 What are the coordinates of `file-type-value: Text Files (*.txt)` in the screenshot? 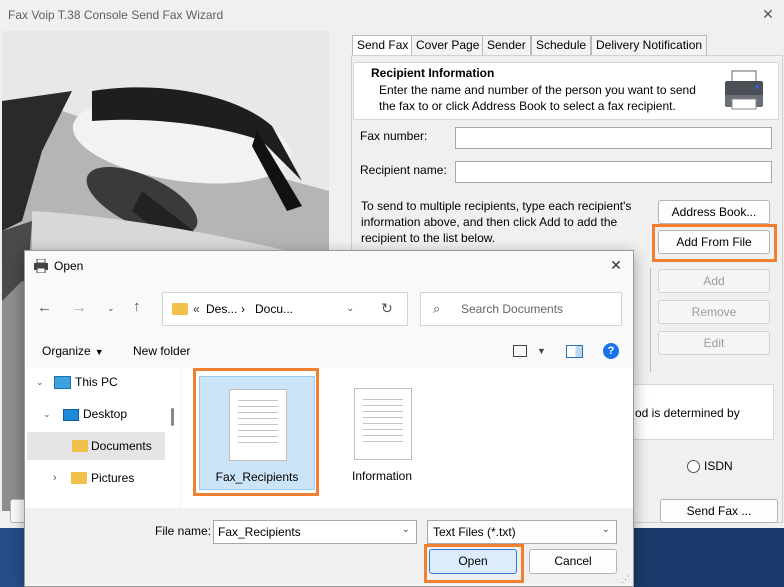 It's located at (474, 532).